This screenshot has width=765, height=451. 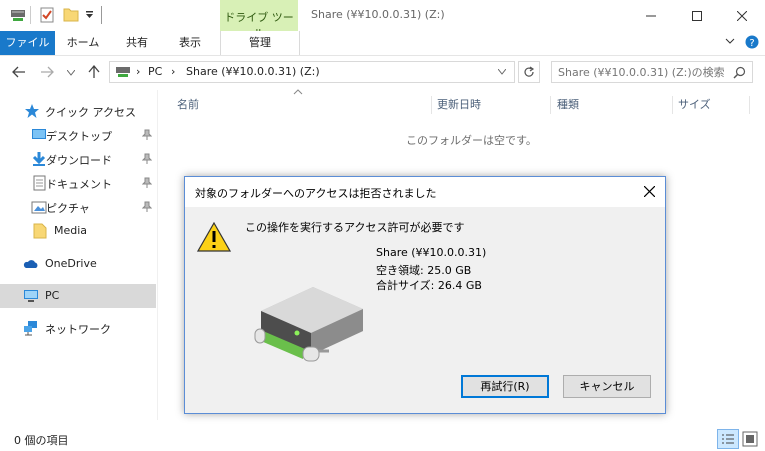 What do you see at coordinates (71, 14) in the screenshot?
I see `new-folder-icon` at bounding box center [71, 14].